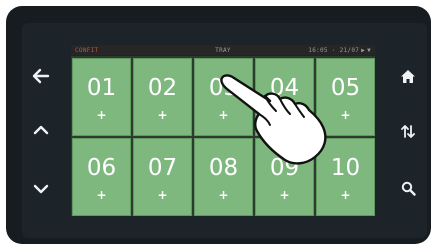 The height and width of the screenshot is (250, 437). I want to click on tray-tile-07: 07 +, so click(162, 177).